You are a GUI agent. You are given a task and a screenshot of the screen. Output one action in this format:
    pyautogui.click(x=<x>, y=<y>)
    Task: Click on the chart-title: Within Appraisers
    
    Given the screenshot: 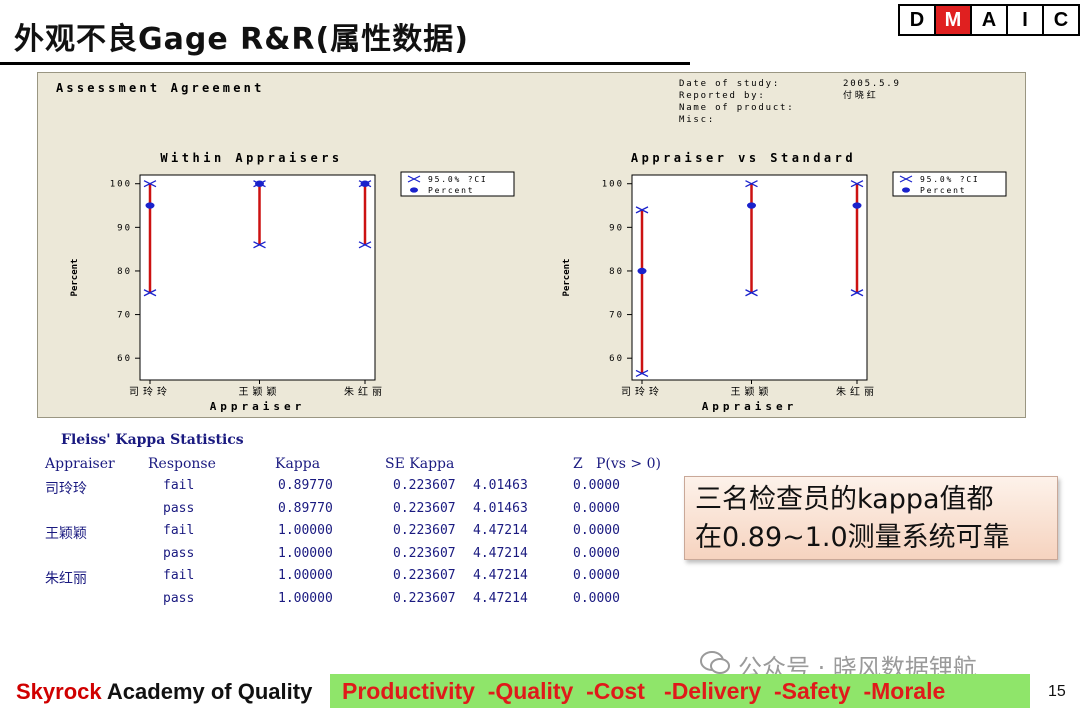 What is the action you would take?
    pyautogui.click(x=251, y=158)
    